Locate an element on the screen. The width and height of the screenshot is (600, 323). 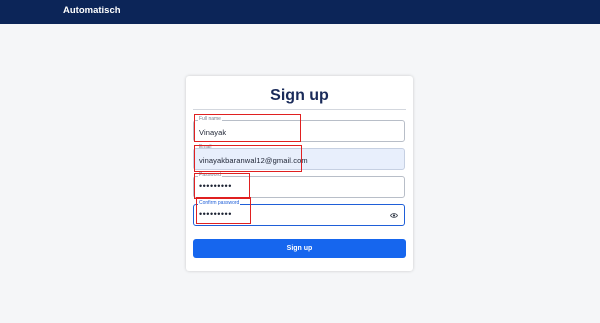
top-navbar: Automatisch is located at coordinates (300, 12).